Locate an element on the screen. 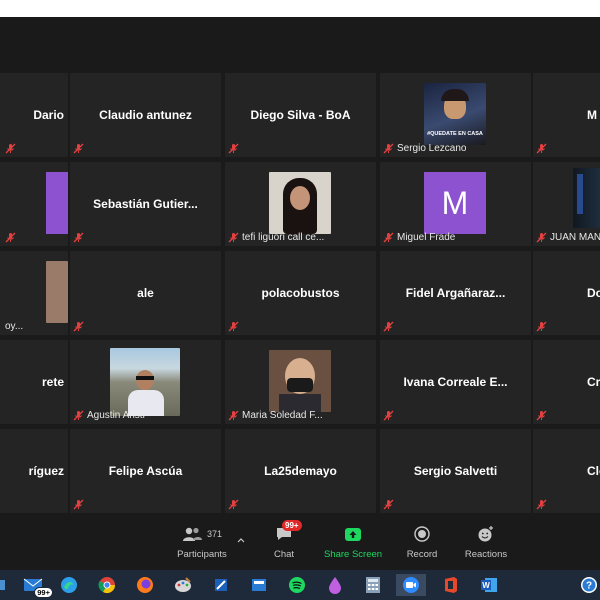  calculator-icon is located at coordinates (373, 585).